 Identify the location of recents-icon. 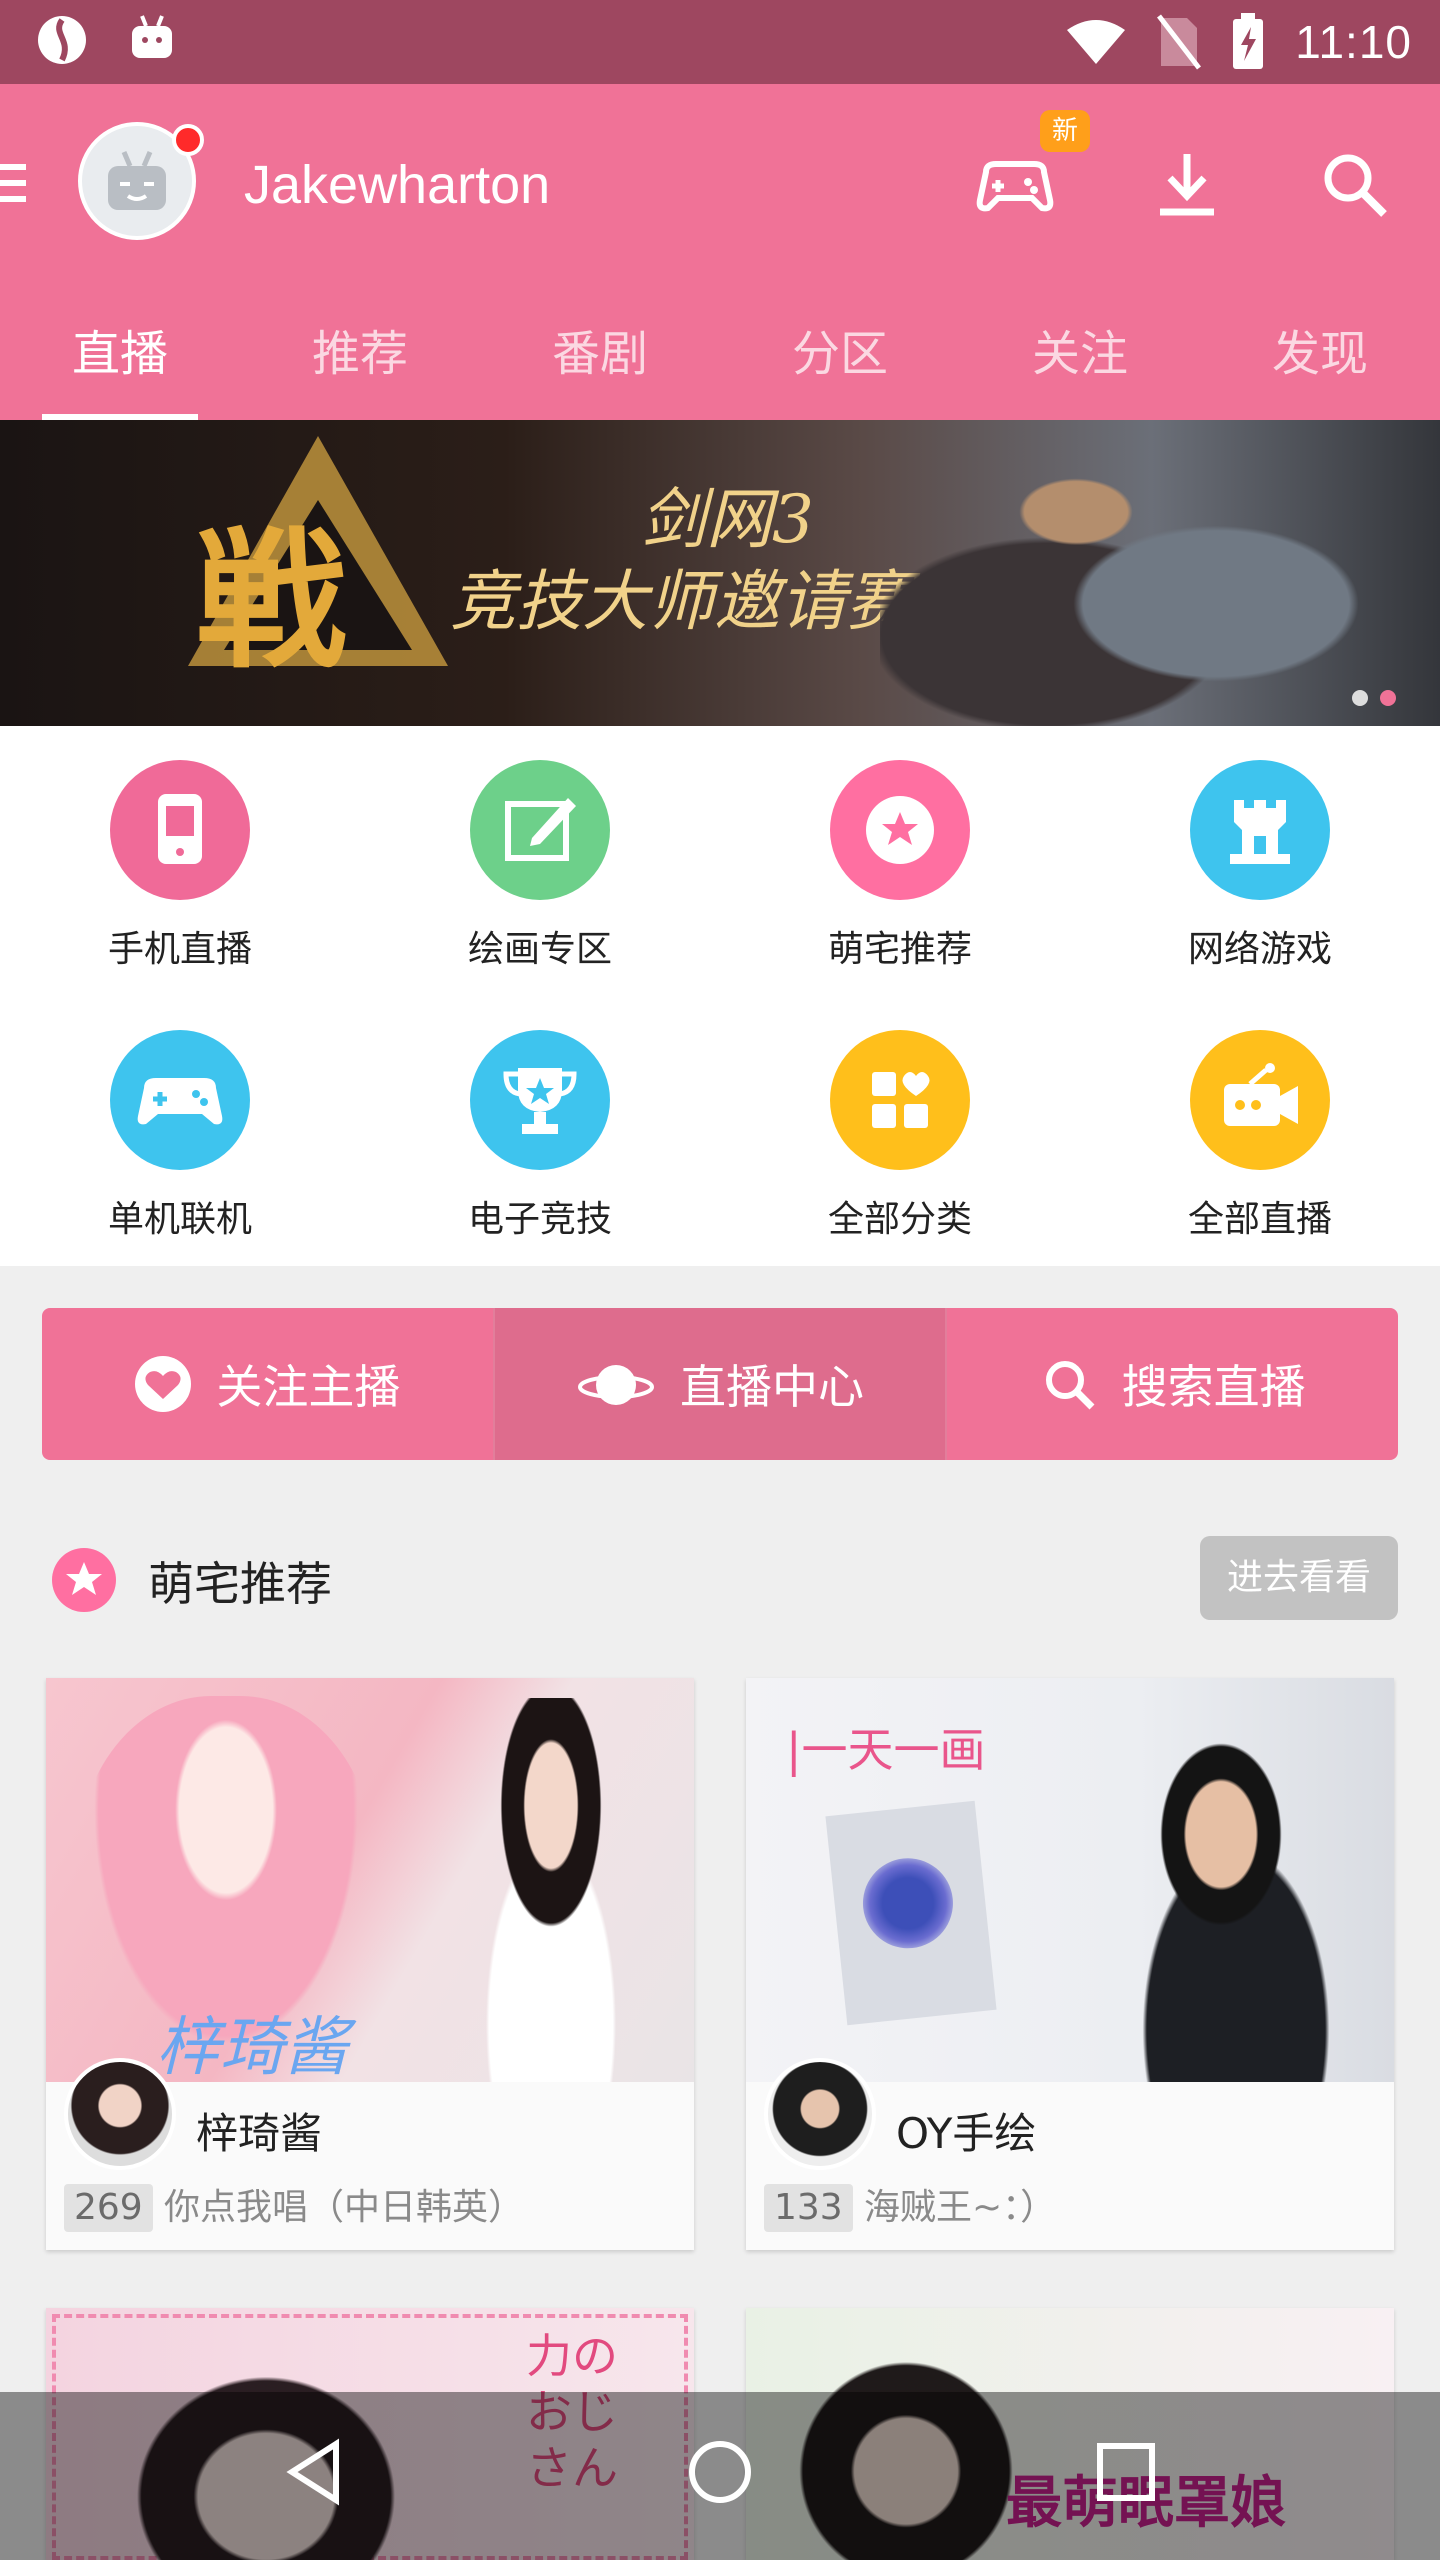
(1126, 2472).